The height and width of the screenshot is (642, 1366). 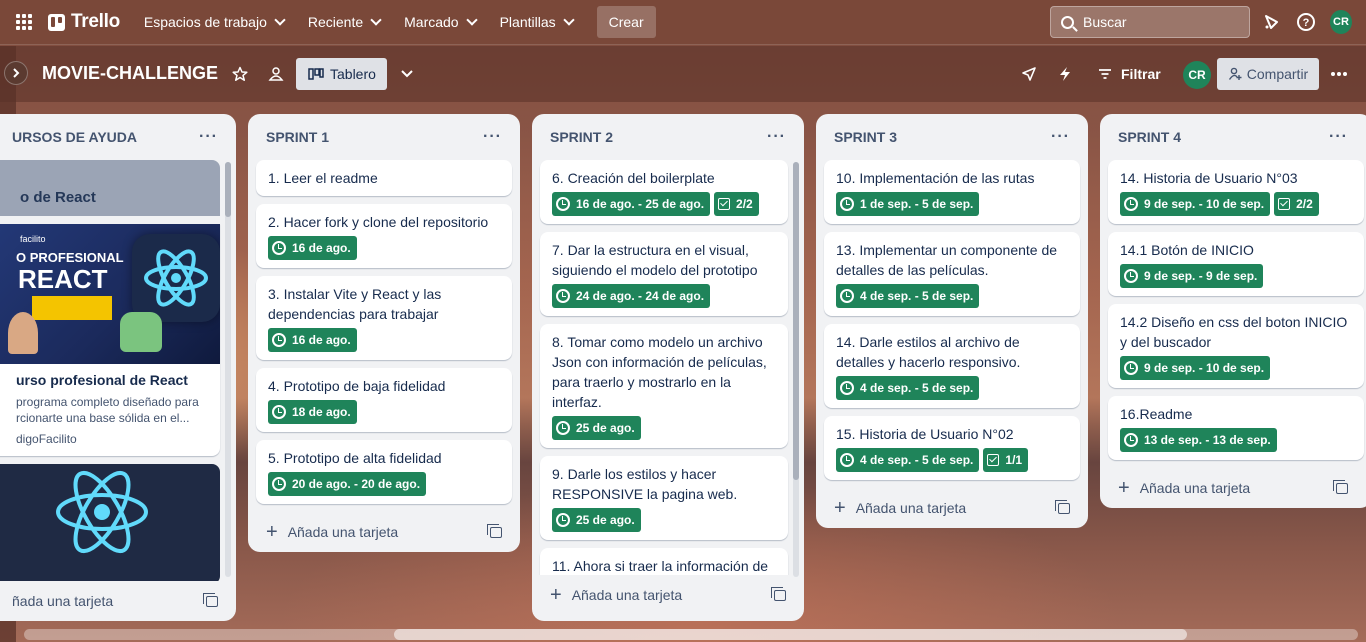 I want to click on add-card-button: ñada una tarjeta, so click(x=118, y=601).